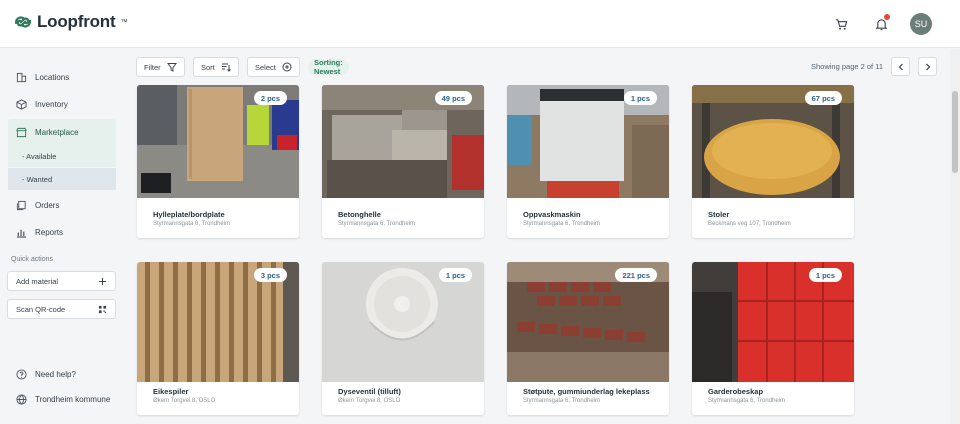 The height and width of the screenshot is (424, 960). What do you see at coordinates (208, 67) in the screenshot?
I see `sort-label: Sort` at bounding box center [208, 67].